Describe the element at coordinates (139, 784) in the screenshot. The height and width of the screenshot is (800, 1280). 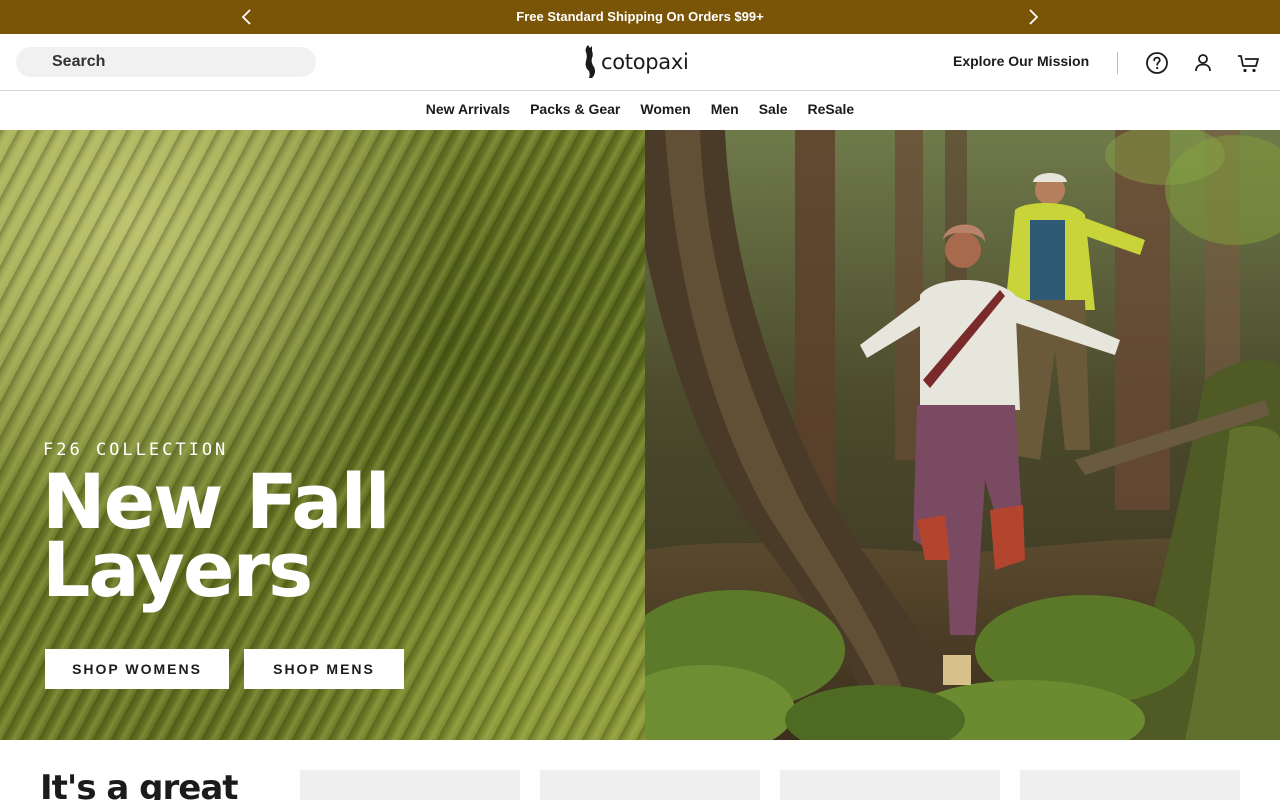
I see `section-title: It's a great` at that location.